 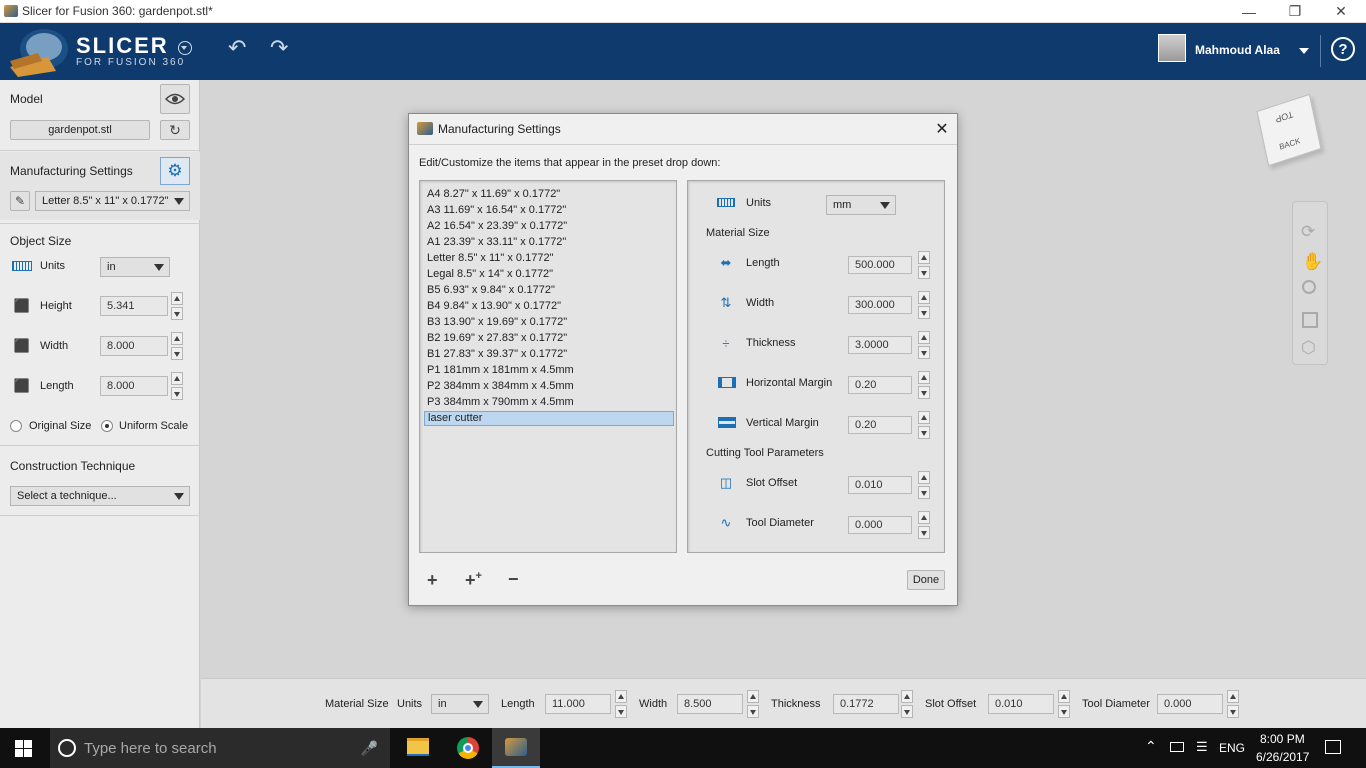 I want to click on preset-dropdown: Letter 8.5" x 11" x 0.1772", so click(x=112, y=201).